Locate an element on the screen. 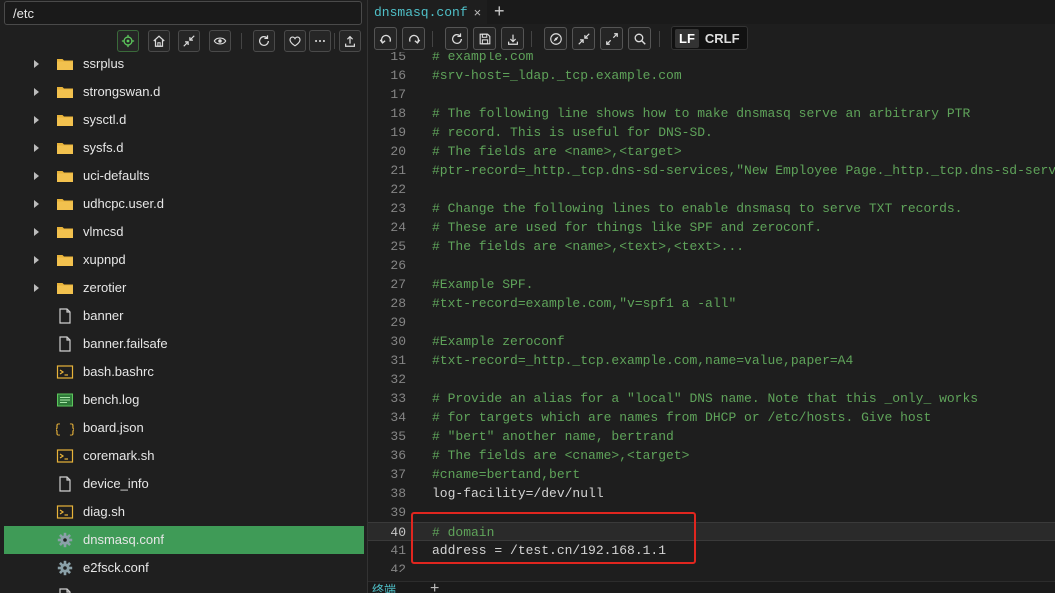  more-icon is located at coordinates (320, 41).